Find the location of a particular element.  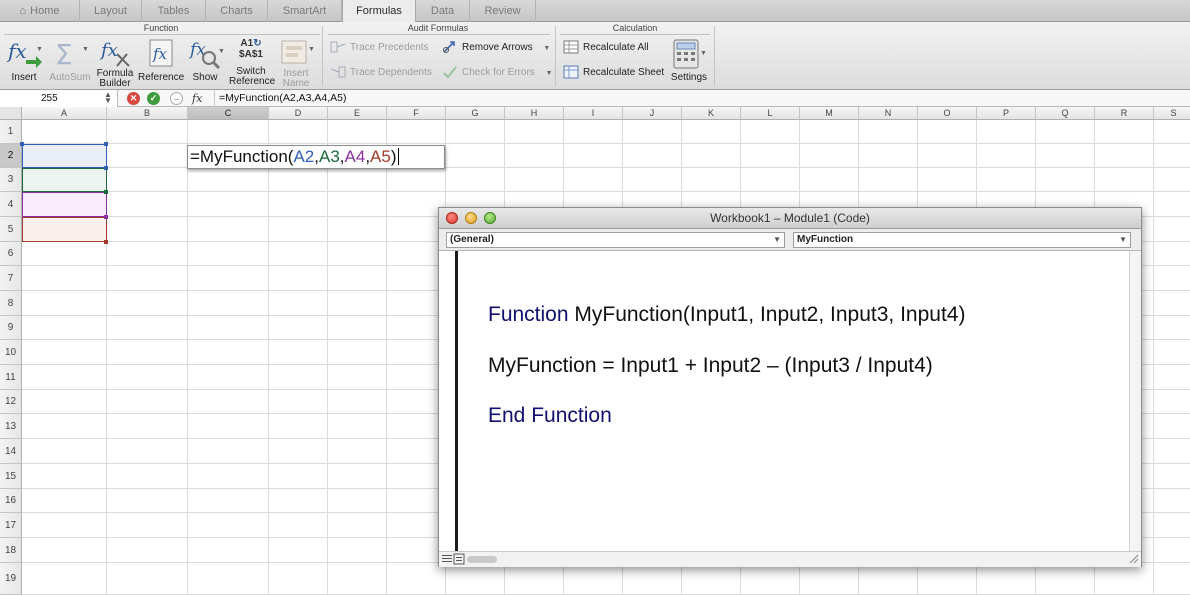

tab-review: Review is located at coordinates (503, 11).